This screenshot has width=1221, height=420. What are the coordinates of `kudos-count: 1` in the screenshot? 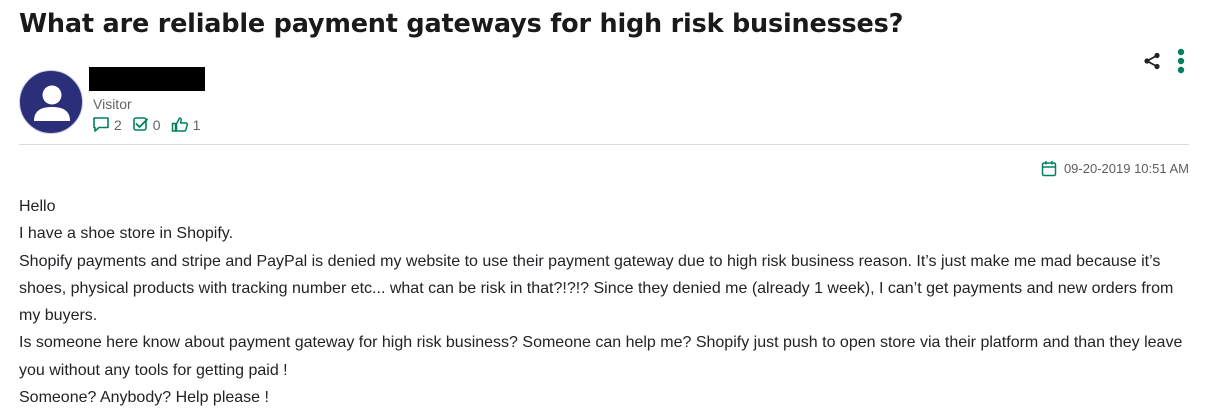 It's located at (196, 124).